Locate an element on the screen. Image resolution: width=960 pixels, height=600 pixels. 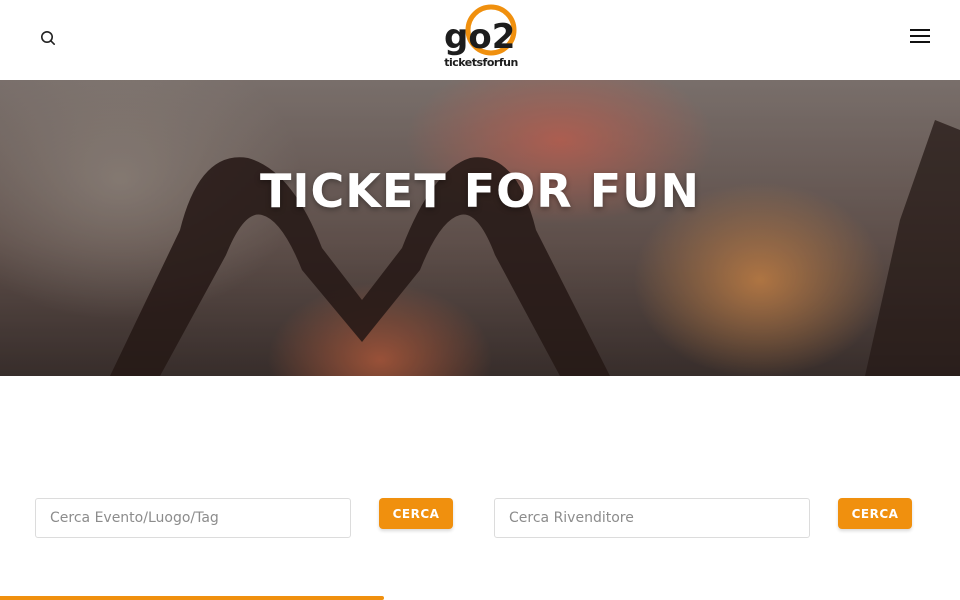
logo-brand-text: go2 is located at coordinates (479, 36).